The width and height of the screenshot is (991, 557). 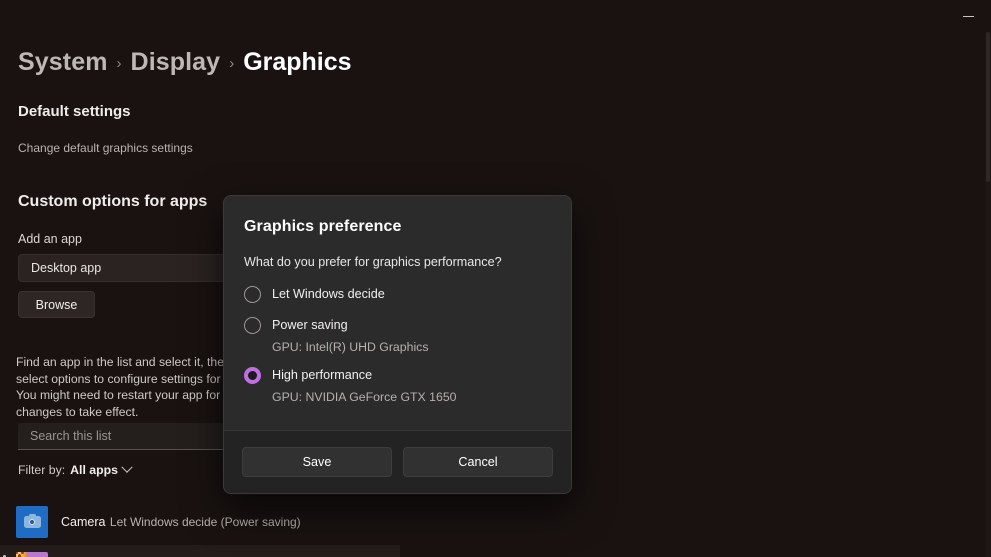 I want to click on camera-icon, so click(x=32, y=522).